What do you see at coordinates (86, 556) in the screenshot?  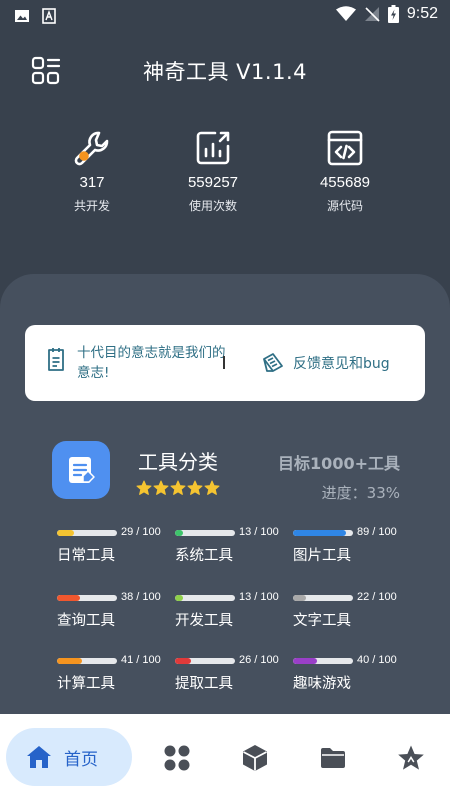 I see `tool-name: 日常工具` at bounding box center [86, 556].